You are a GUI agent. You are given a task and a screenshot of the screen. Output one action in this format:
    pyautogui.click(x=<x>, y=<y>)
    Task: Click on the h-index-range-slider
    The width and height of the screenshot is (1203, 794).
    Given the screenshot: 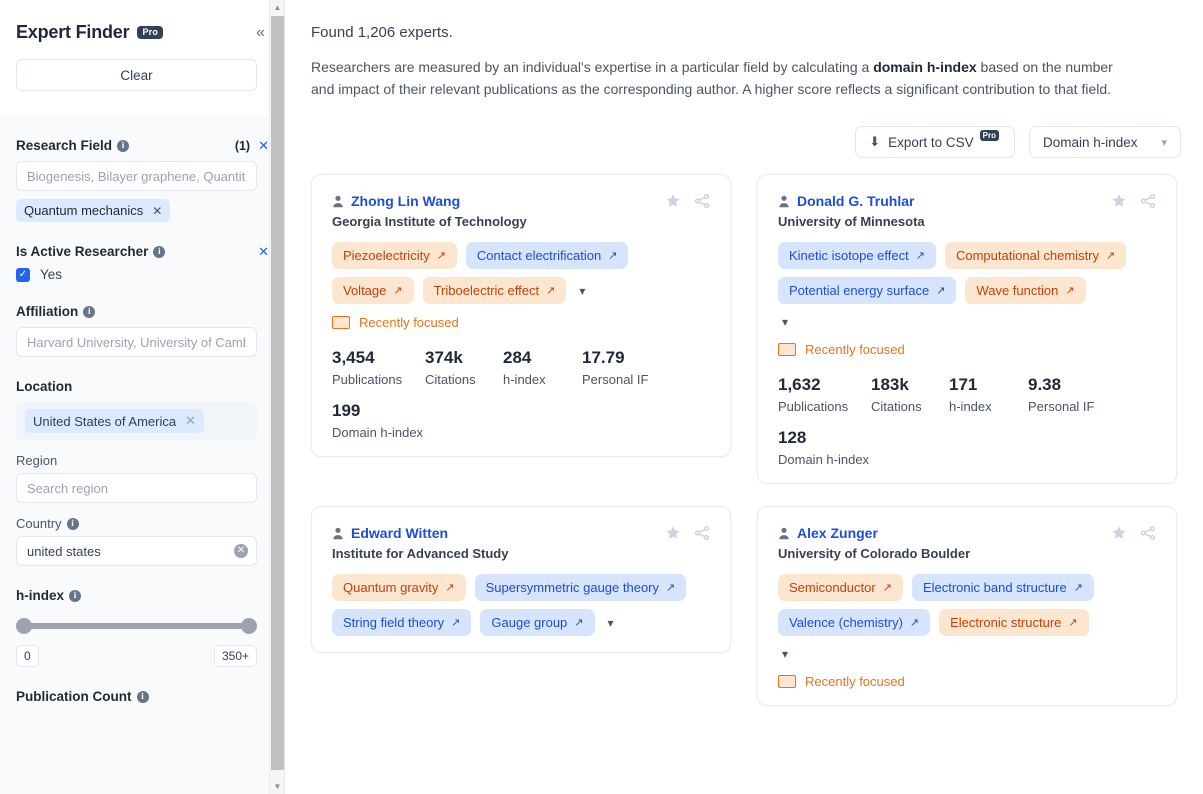 What is the action you would take?
    pyautogui.click(x=136, y=626)
    